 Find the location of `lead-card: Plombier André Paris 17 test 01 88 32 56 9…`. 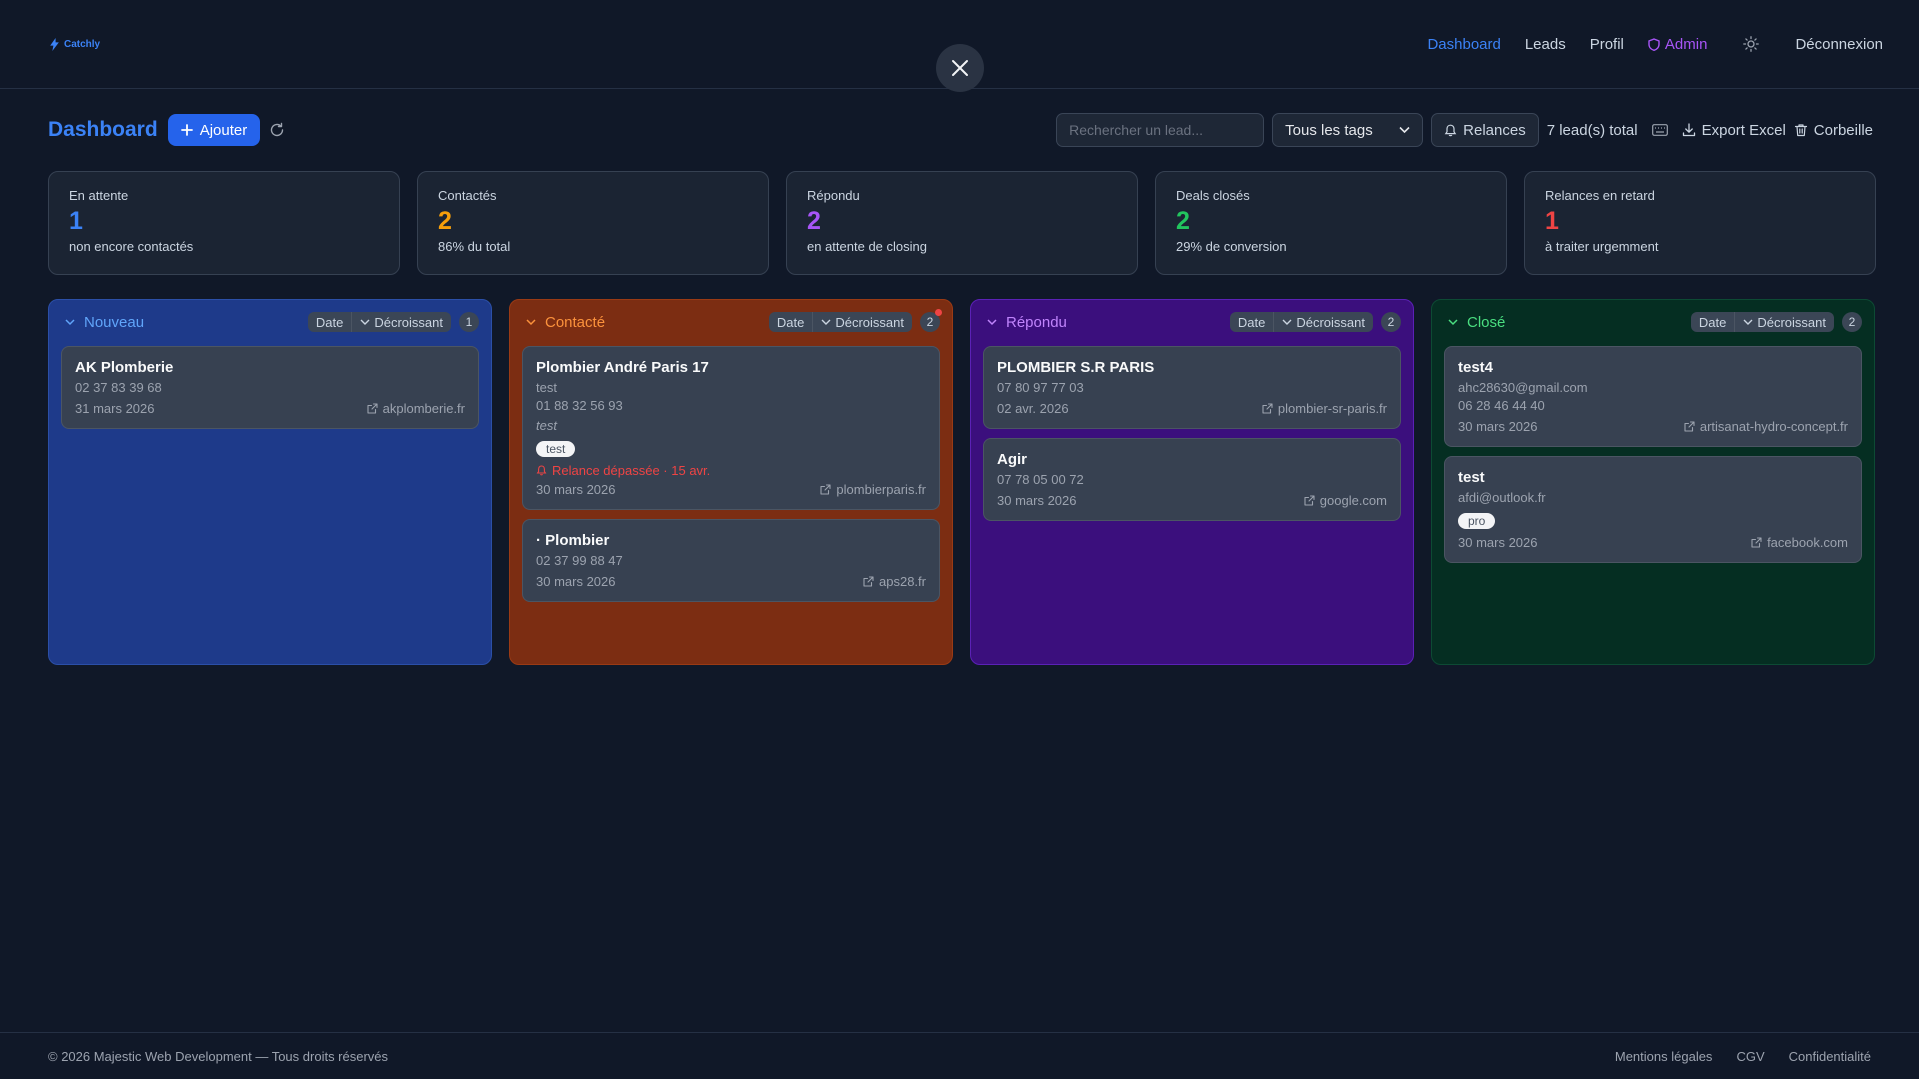

lead-card: Plombier André Paris 17 test 01 88 32 56 9… is located at coordinates (731, 428).